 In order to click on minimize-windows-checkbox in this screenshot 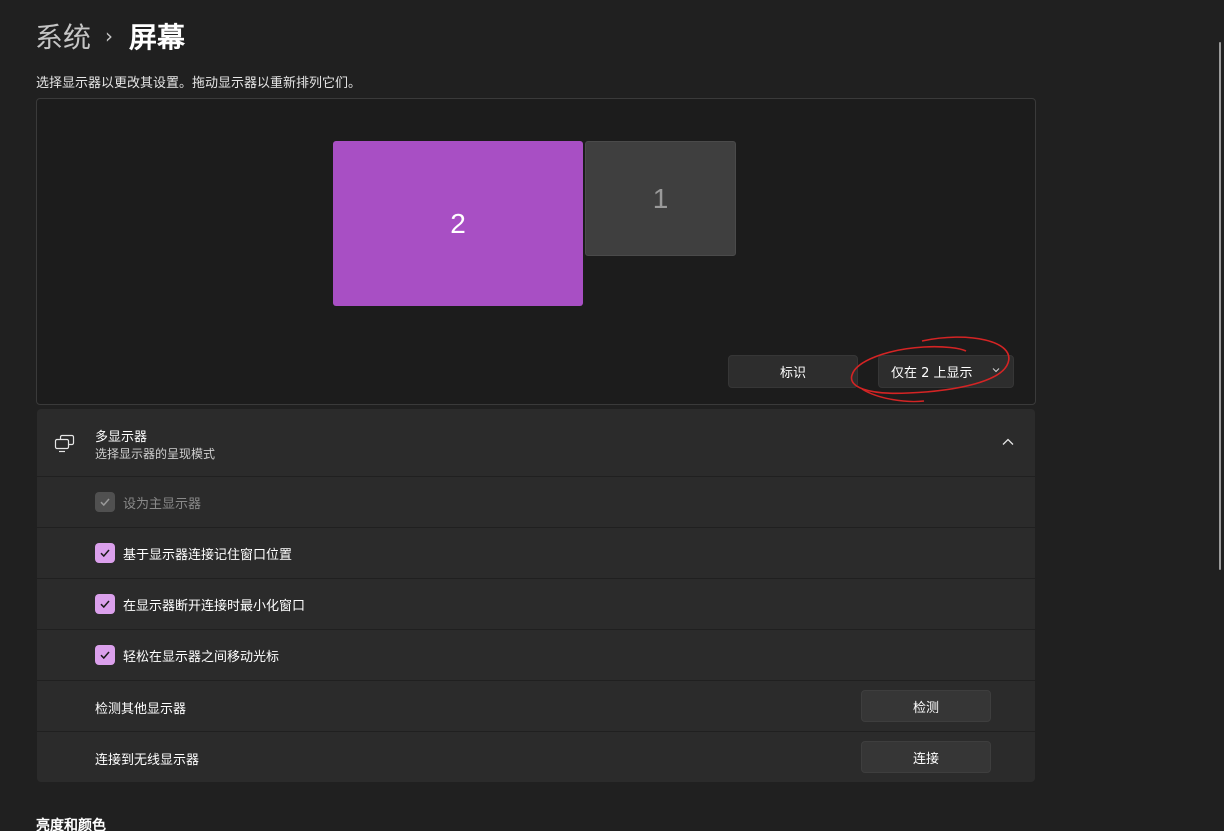, I will do `click(105, 604)`.